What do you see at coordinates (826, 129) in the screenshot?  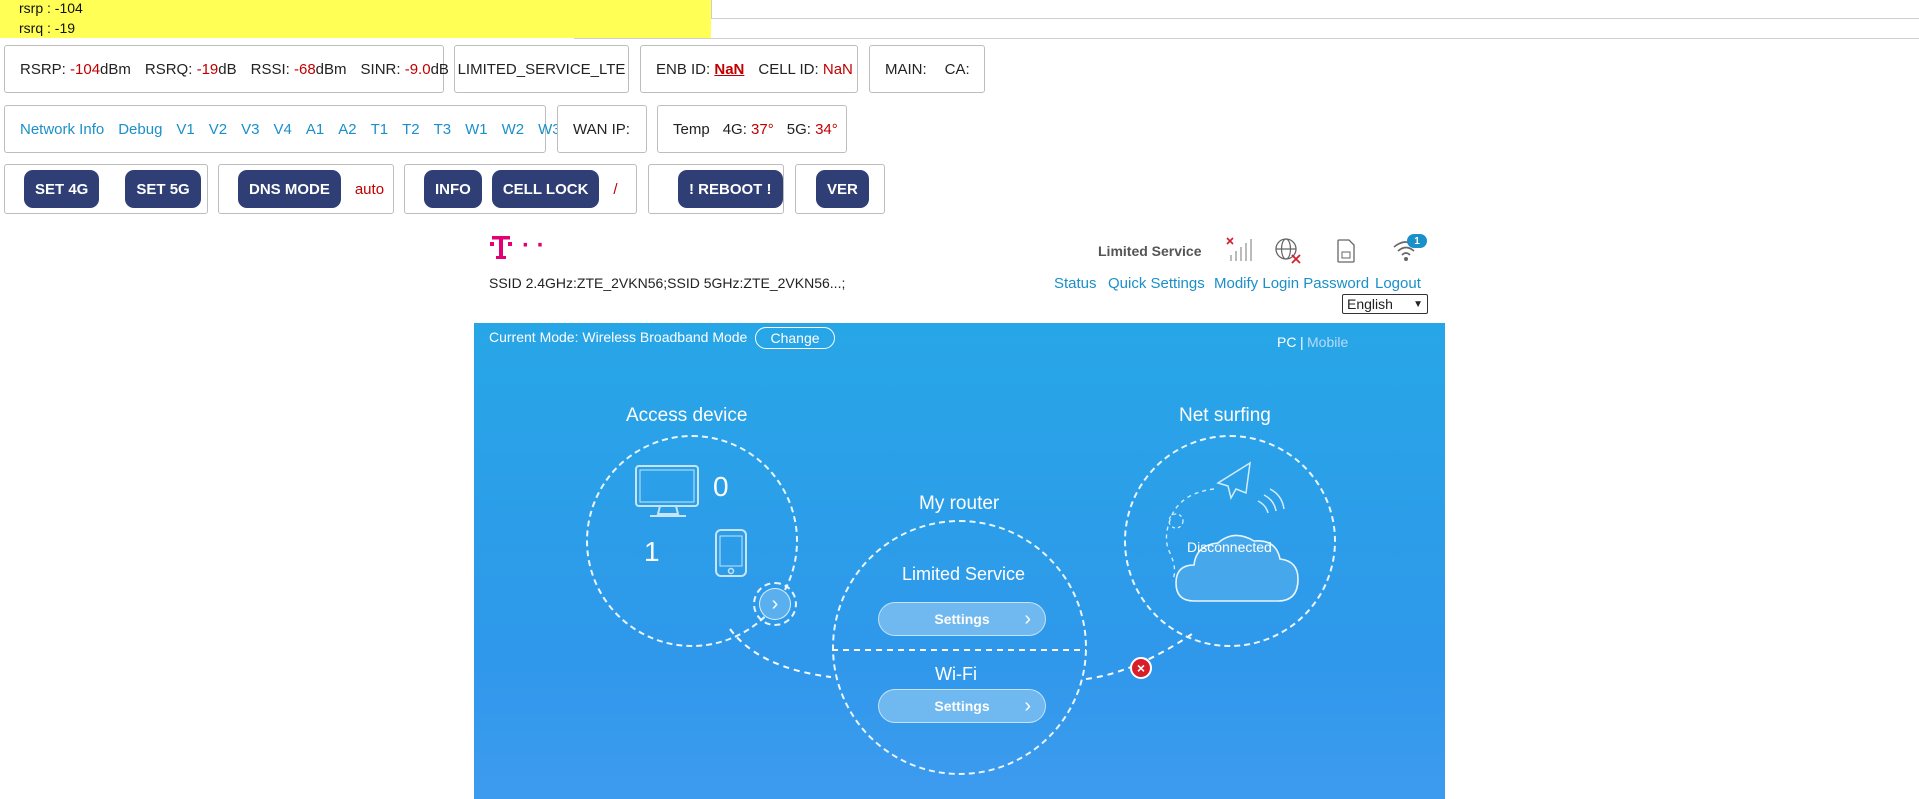 I see `temp-5g-value: 34°` at bounding box center [826, 129].